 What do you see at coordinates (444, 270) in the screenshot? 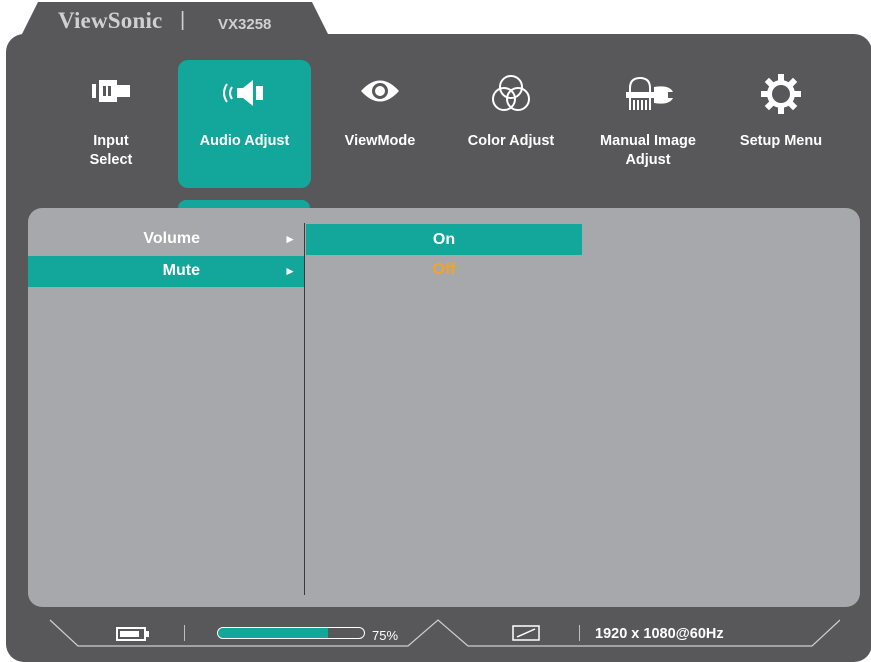
I see `option-off: Off` at bounding box center [444, 270].